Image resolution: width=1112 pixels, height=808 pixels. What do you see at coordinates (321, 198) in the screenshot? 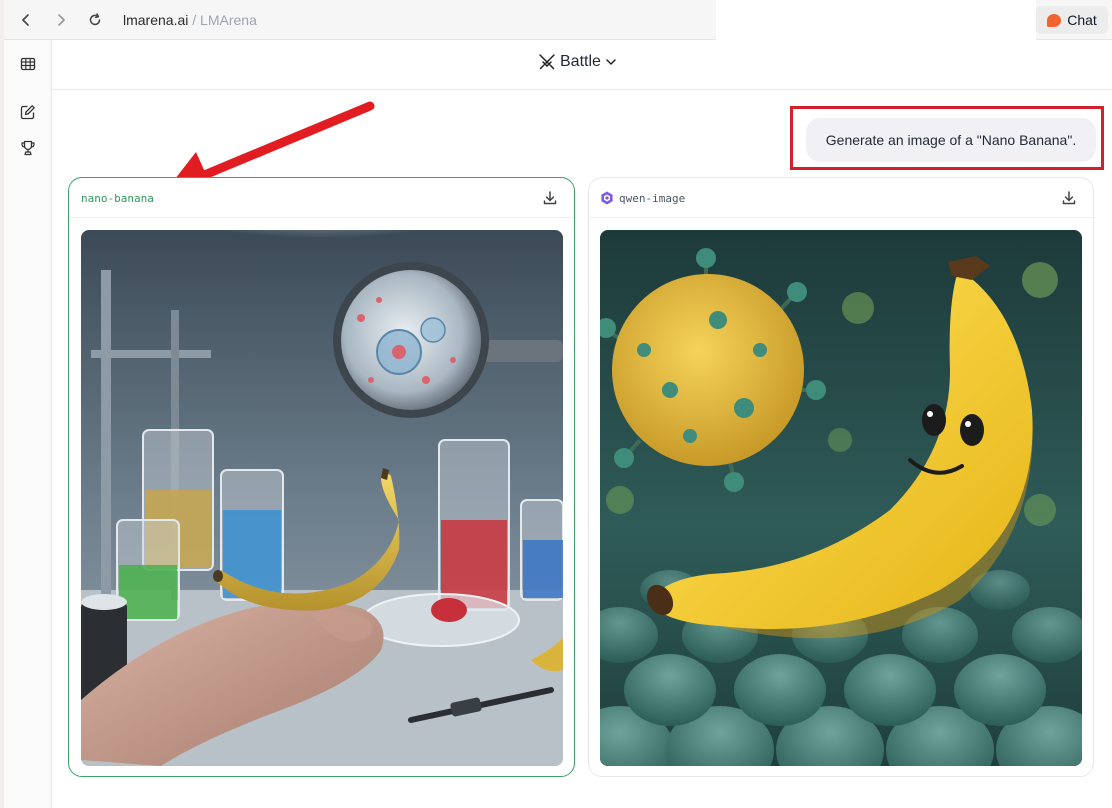
I see `response-card-header: nano-banana` at bounding box center [321, 198].